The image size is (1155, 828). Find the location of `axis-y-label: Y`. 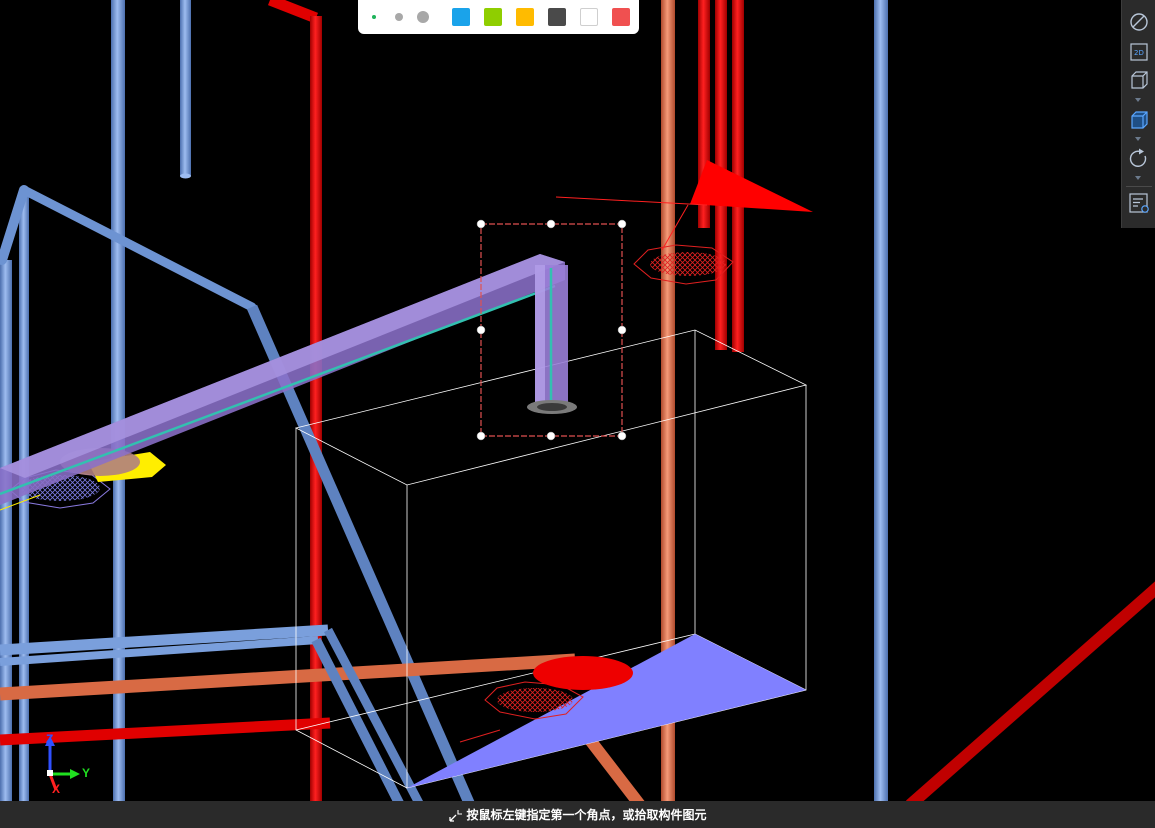

axis-y-label: Y is located at coordinates (86, 773).